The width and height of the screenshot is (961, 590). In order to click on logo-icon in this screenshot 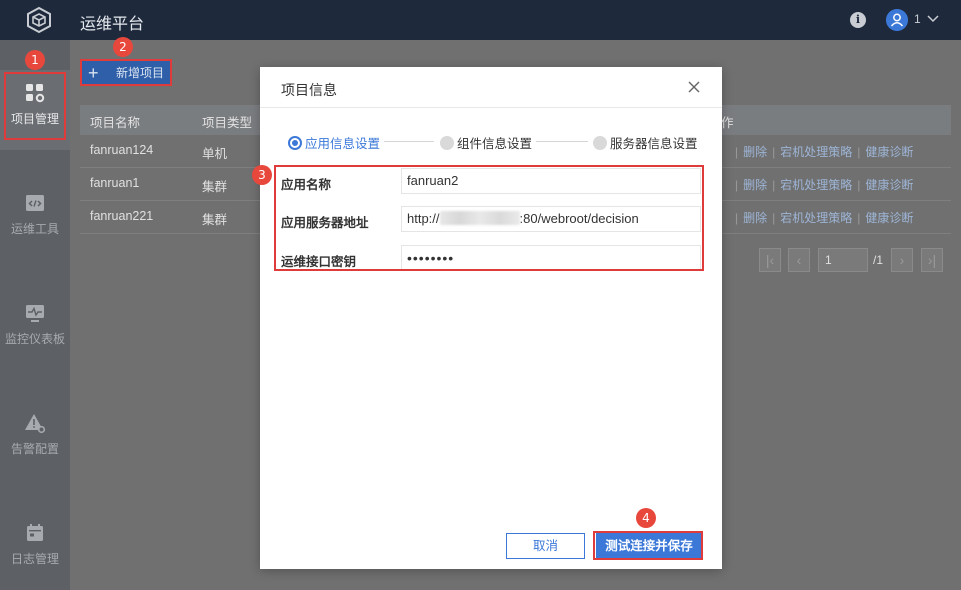, I will do `click(39, 20)`.